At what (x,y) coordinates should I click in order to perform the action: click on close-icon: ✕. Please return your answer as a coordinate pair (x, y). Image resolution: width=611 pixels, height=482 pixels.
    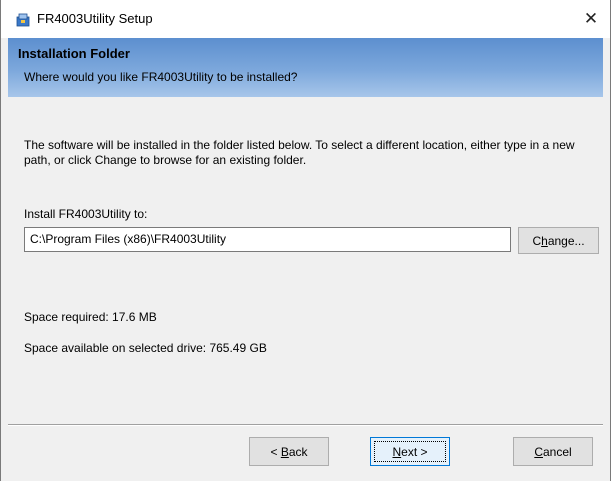
    Looking at the image, I should click on (591, 19).